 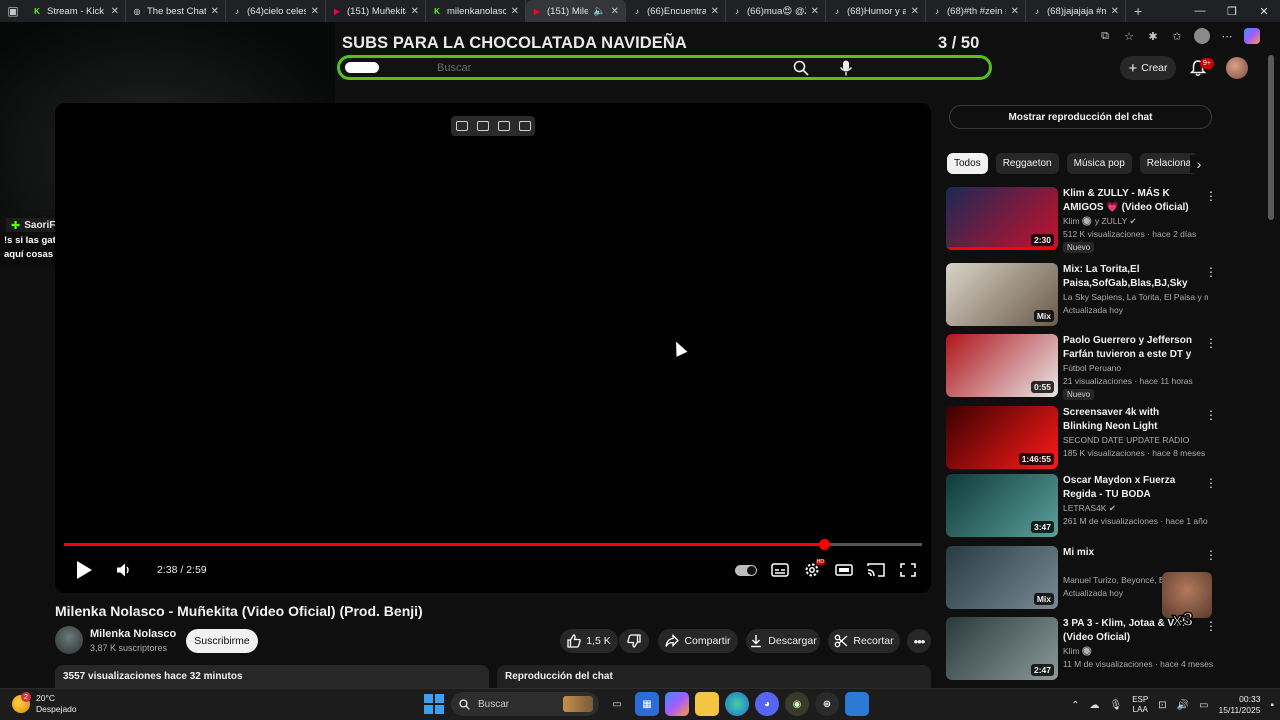 I want to click on page-scrollbar, so click(x=1271, y=137).